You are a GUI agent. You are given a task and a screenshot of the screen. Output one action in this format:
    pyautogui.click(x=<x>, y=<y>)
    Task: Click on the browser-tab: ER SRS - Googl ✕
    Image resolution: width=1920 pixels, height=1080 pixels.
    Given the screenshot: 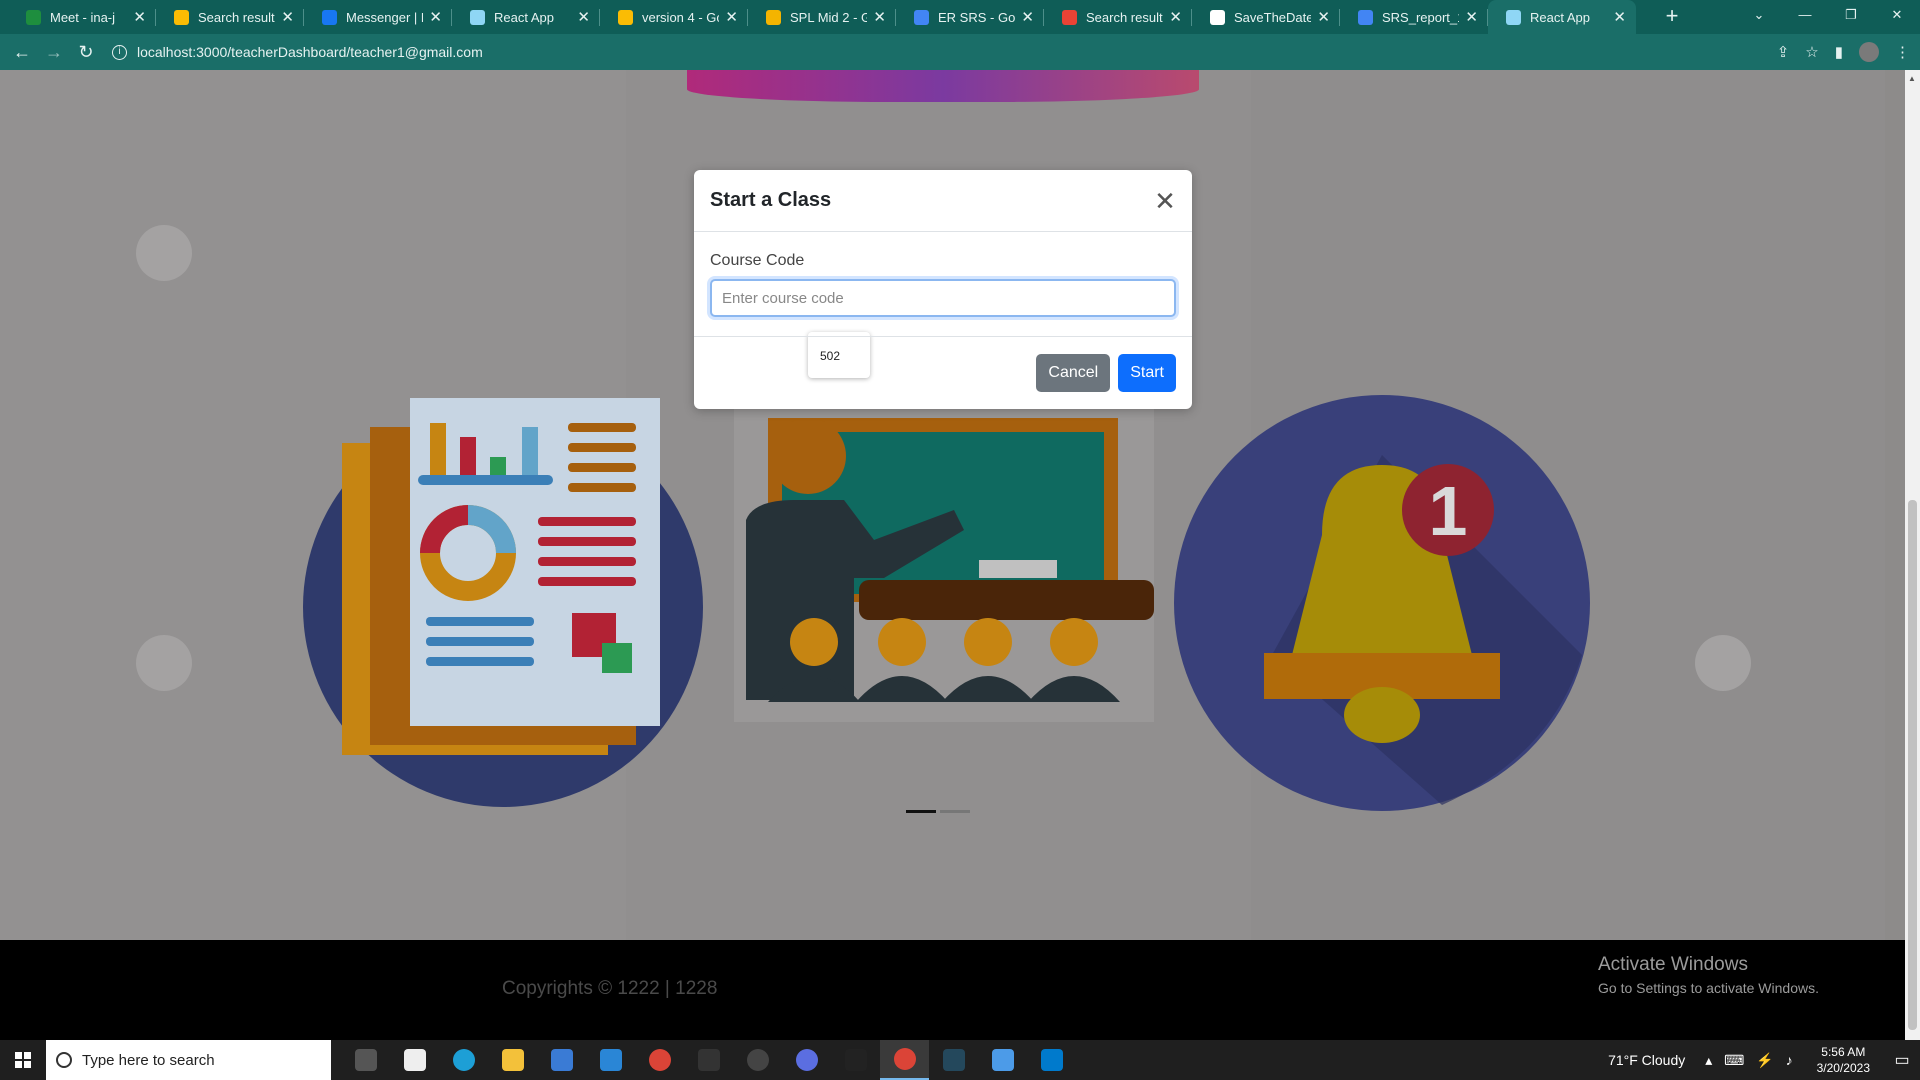 What is the action you would take?
    pyautogui.click(x=970, y=17)
    